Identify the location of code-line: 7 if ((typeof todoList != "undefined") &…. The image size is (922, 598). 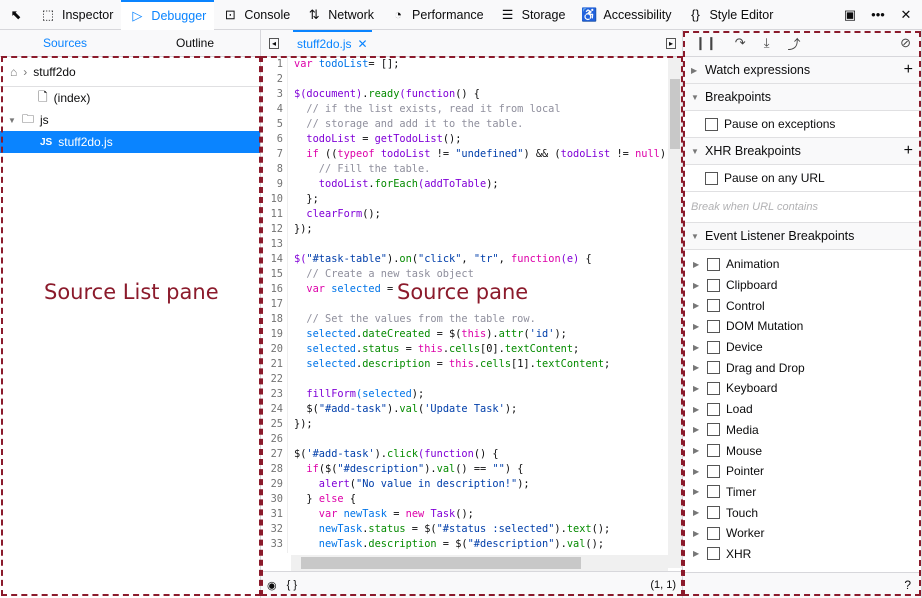
(471, 154).